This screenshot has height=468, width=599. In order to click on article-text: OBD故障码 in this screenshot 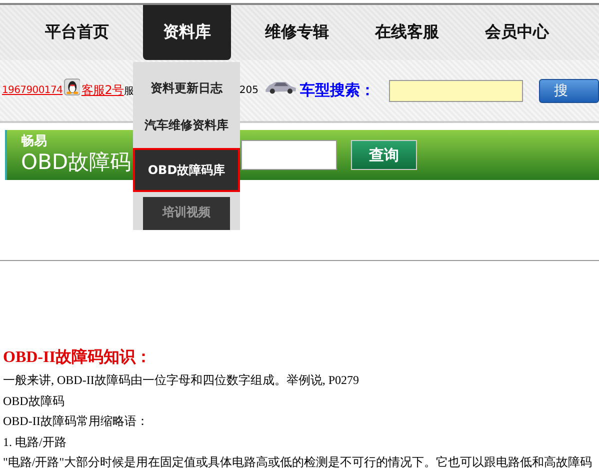, I will do `click(34, 401)`.